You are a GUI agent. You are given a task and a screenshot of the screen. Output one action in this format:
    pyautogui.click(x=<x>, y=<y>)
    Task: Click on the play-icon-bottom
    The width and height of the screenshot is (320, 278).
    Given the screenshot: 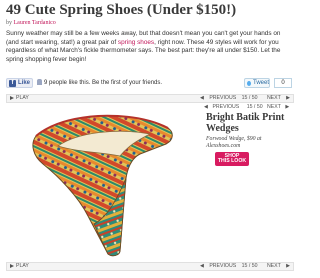 What is the action you would take?
    pyautogui.click(x=12, y=265)
    